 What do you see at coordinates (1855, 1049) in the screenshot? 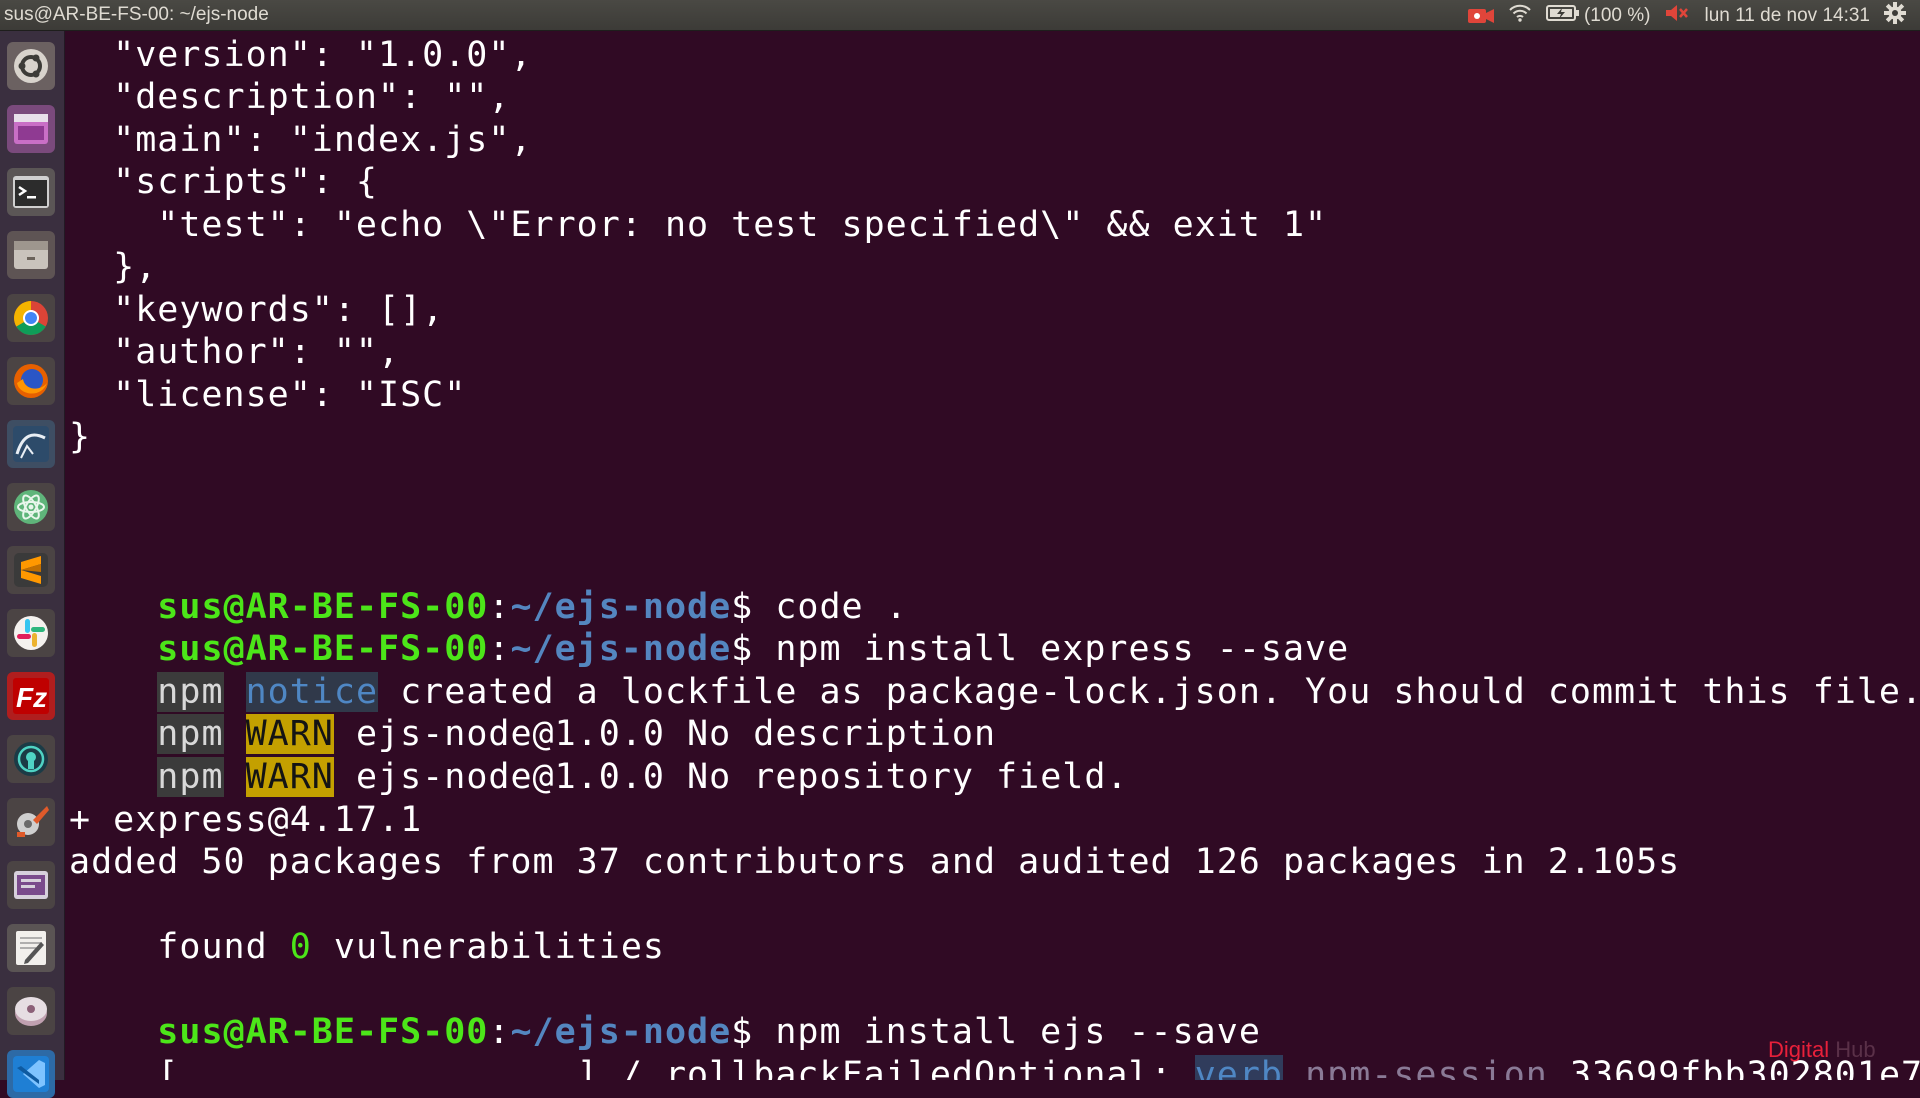
I see `watermark-text-2: Hub` at bounding box center [1855, 1049].